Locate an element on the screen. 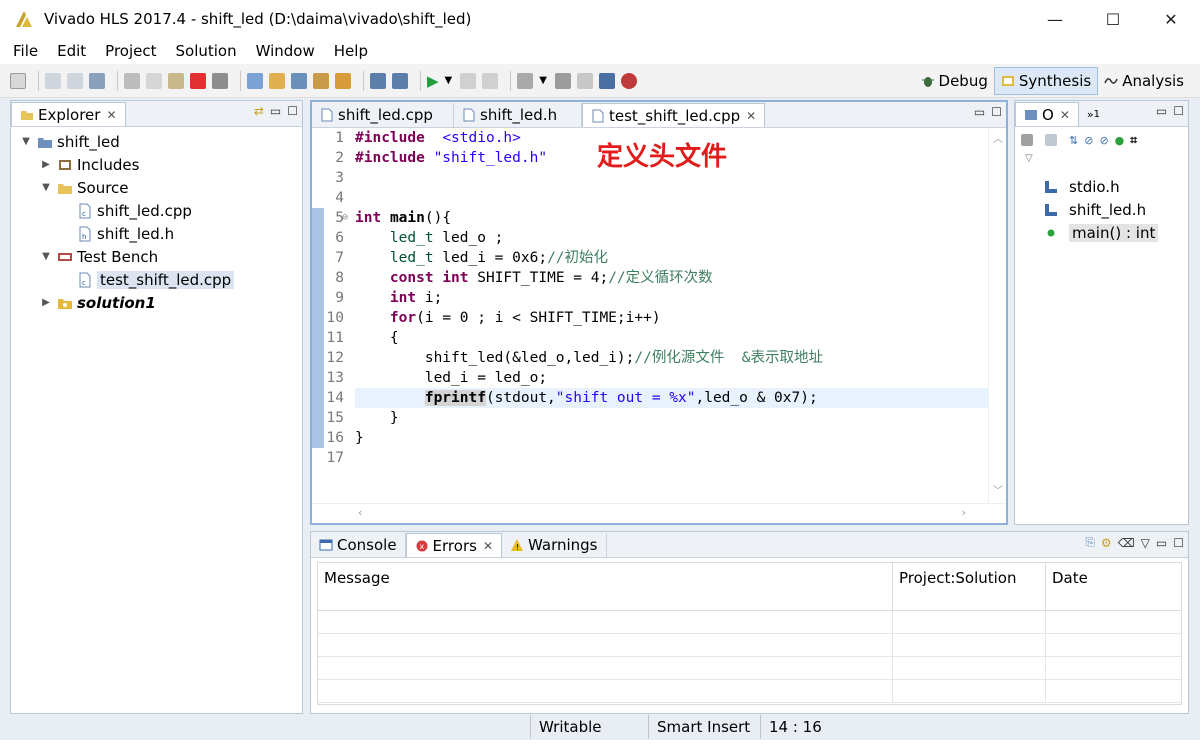 The width and height of the screenshot is (1200, 750). column-header-message: Message is located at coordinates (605, 586).